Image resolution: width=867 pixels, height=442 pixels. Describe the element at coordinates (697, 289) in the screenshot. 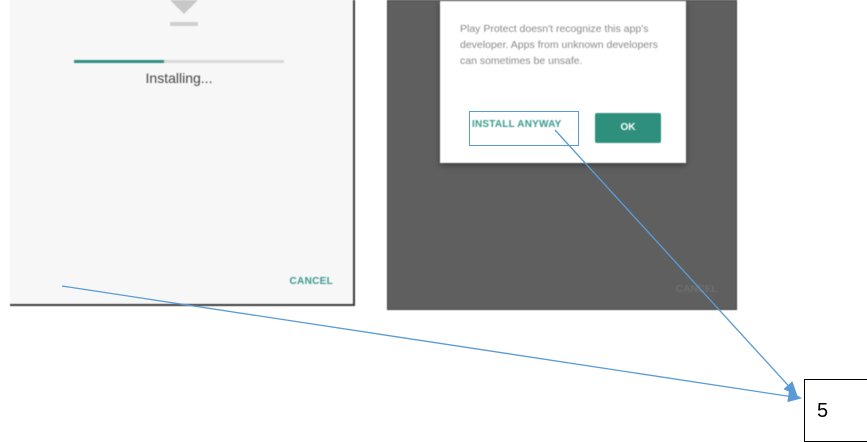

I see `background-cancel-button: CANCEL` at that location.